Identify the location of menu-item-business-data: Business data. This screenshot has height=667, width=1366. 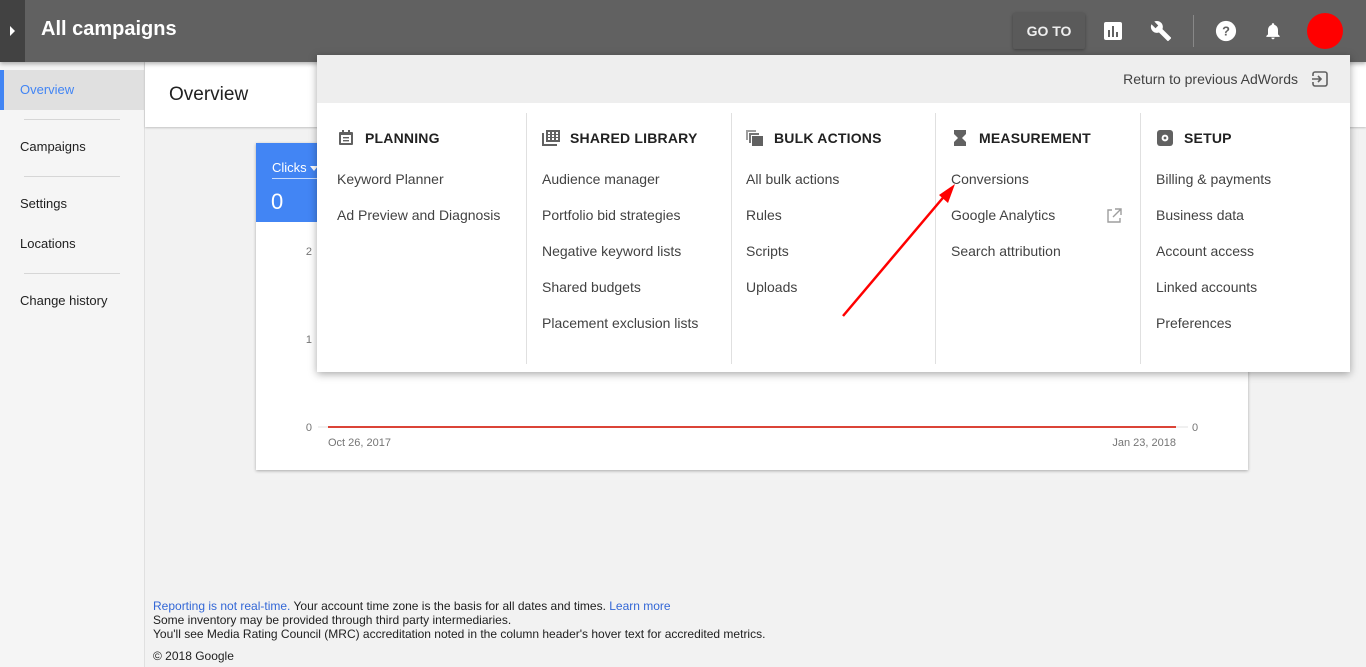
(1200, 215).